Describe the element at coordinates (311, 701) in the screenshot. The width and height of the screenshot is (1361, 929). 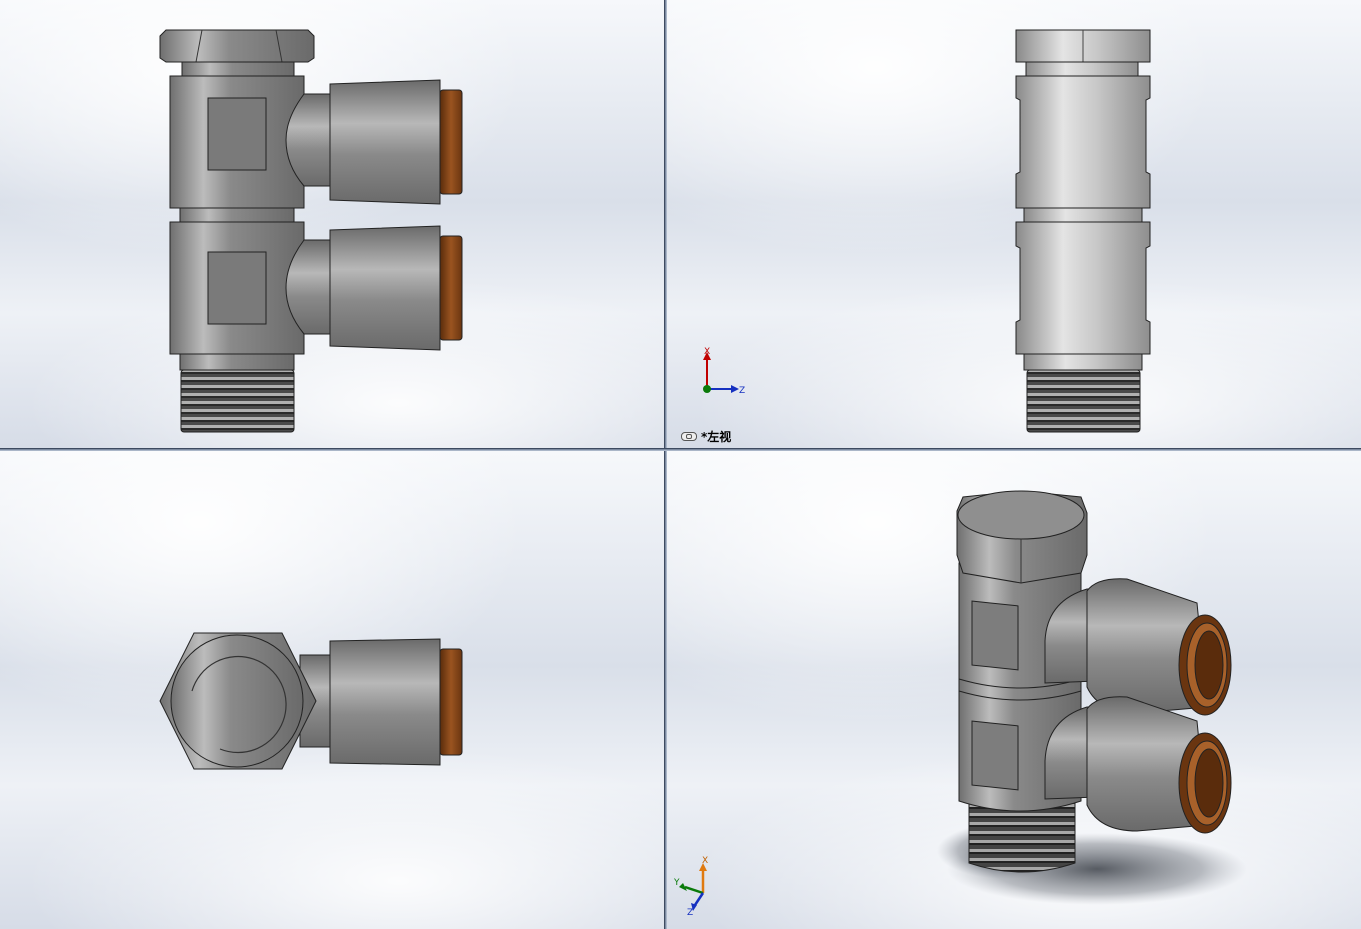
I see `fitting-top-view` at that location.